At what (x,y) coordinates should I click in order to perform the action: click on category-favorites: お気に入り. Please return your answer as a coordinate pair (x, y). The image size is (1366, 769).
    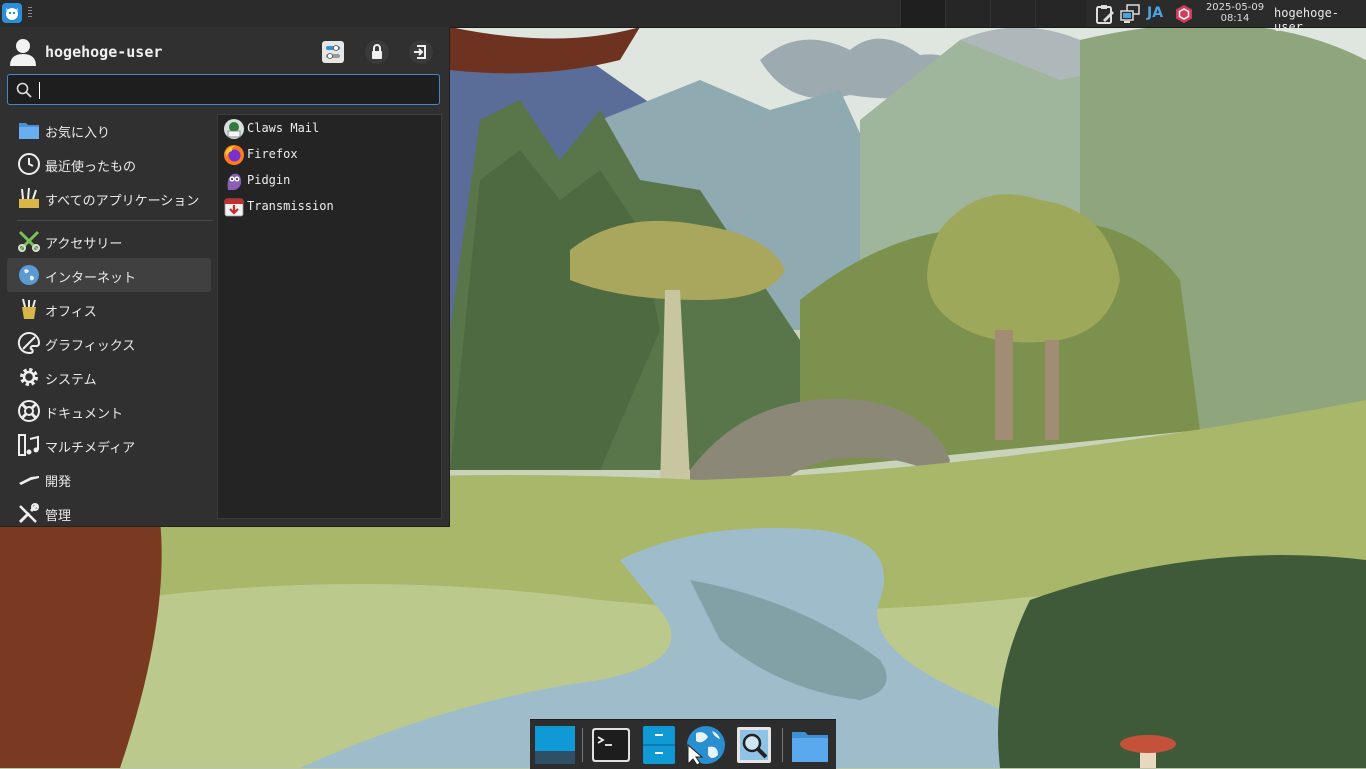
    Looking at the image, I should click on (109, 130).